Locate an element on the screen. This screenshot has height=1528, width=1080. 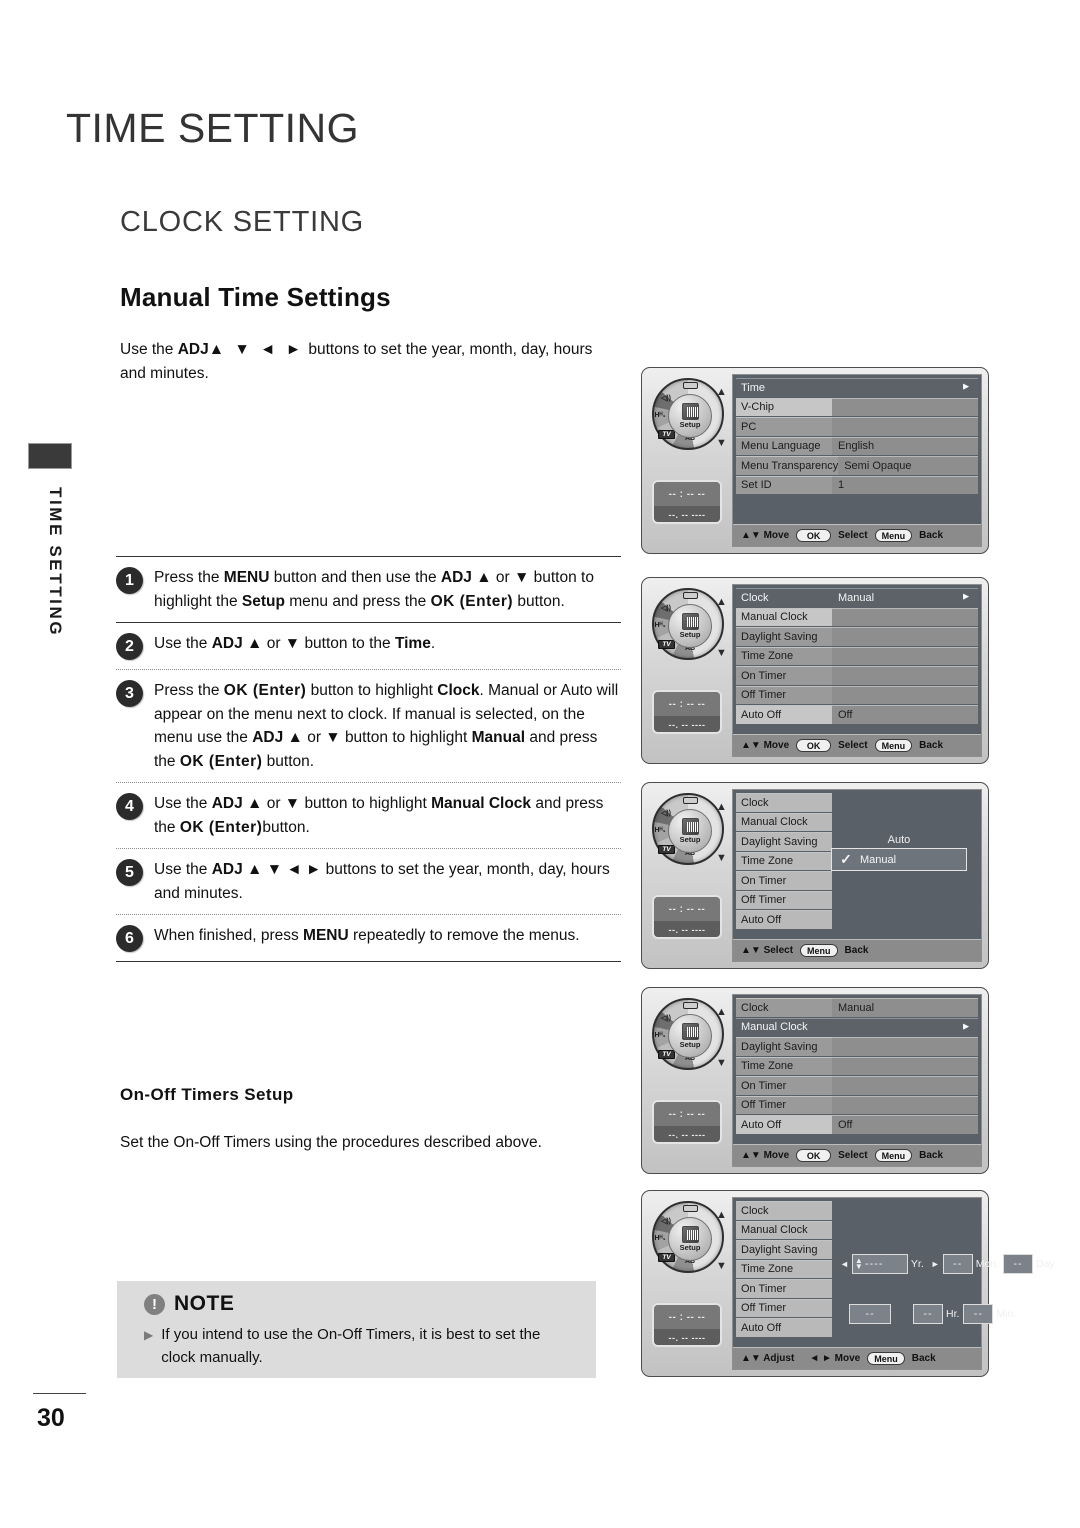
day-field: -- is located at coordinates (1018, 1264).